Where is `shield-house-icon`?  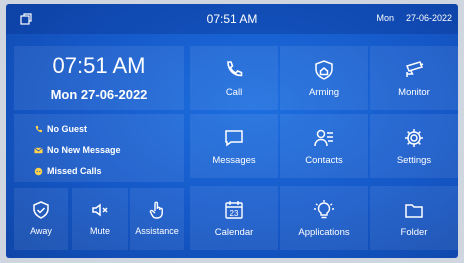 shield-house-icon is located at coordinates (324, 70).